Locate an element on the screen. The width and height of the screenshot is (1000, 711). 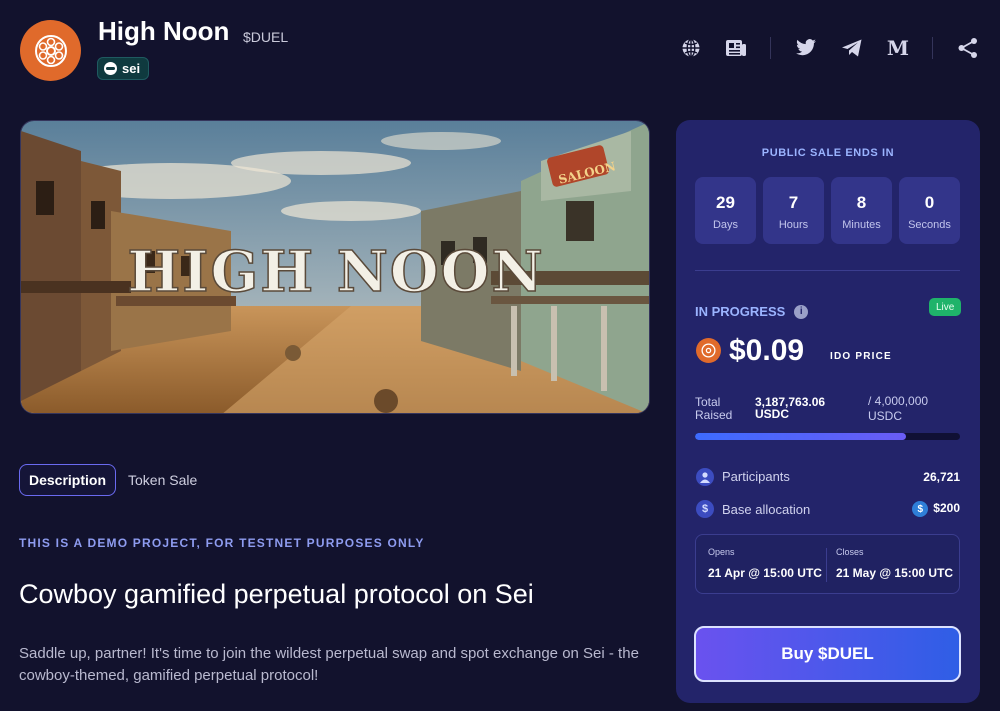
sale-status: IN PROGRESS i is located at coordinates (752, 311).